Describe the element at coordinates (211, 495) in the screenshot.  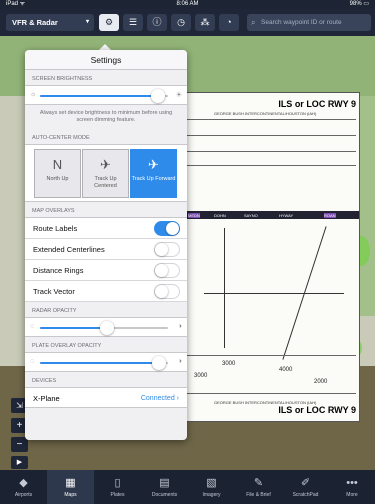
I see `tab-label: Imagery` at that location.